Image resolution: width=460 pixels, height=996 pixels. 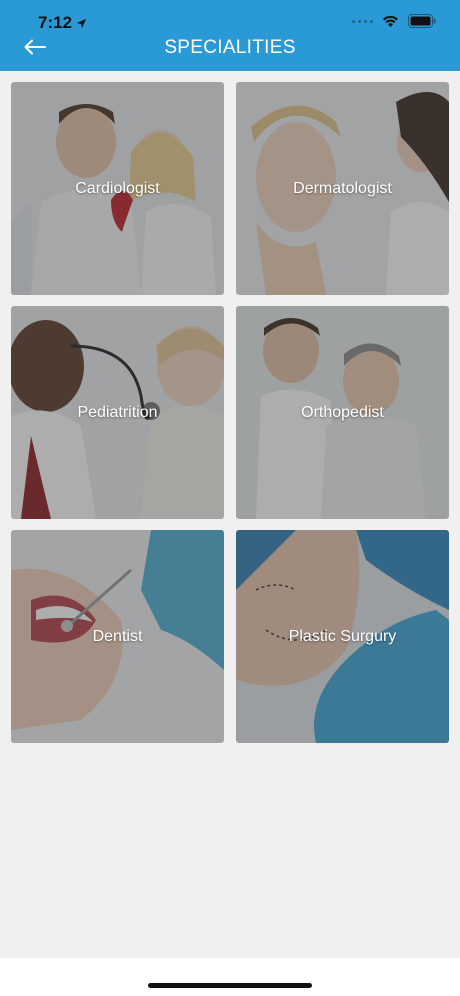 I want to click on status-time: 7:12, so click(x=62, y=23).